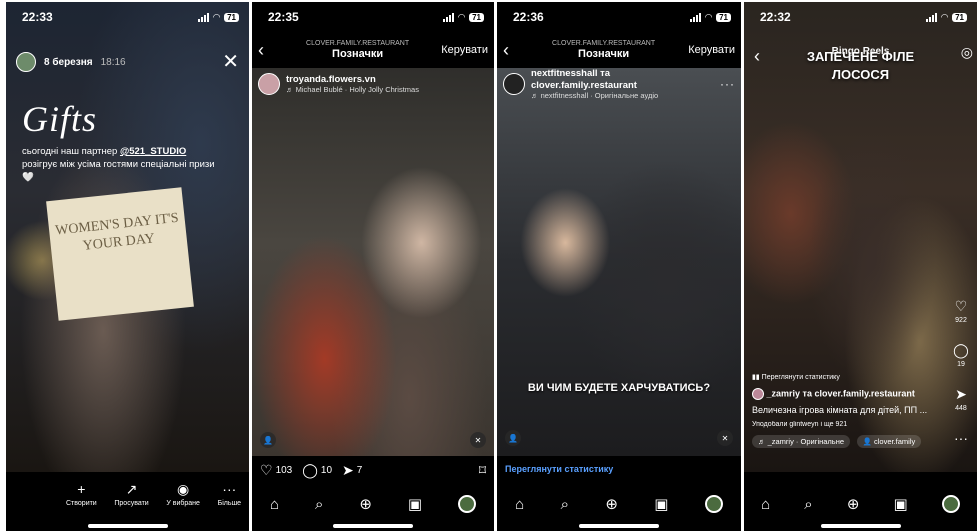 This screenshot has width=977, height=531. I want to click on like-button: ♡ 922, so click(961, 311).